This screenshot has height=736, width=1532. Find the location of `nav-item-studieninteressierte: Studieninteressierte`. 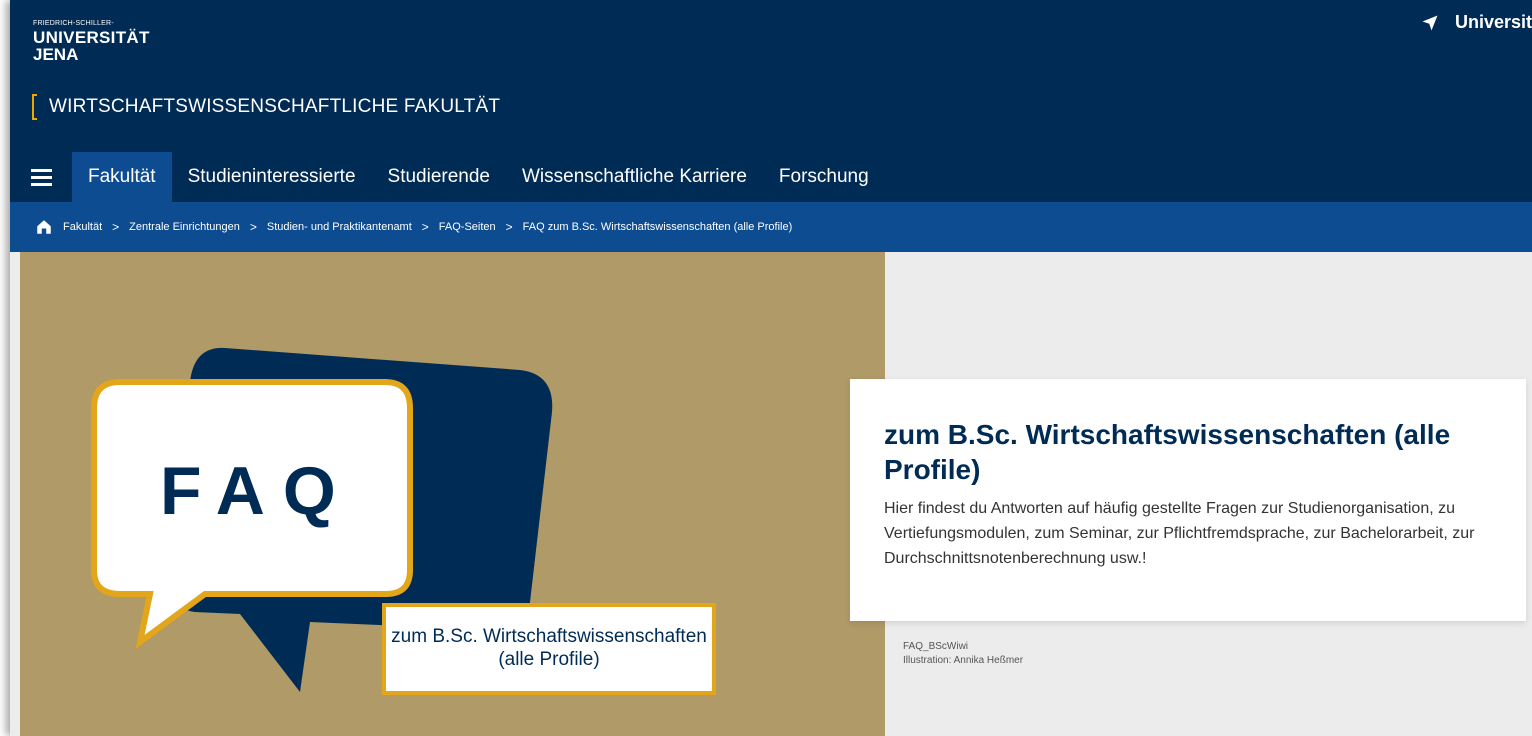

nav-item-studieninteressierte: Studieninteressierte is located at coordinates (272, 177).